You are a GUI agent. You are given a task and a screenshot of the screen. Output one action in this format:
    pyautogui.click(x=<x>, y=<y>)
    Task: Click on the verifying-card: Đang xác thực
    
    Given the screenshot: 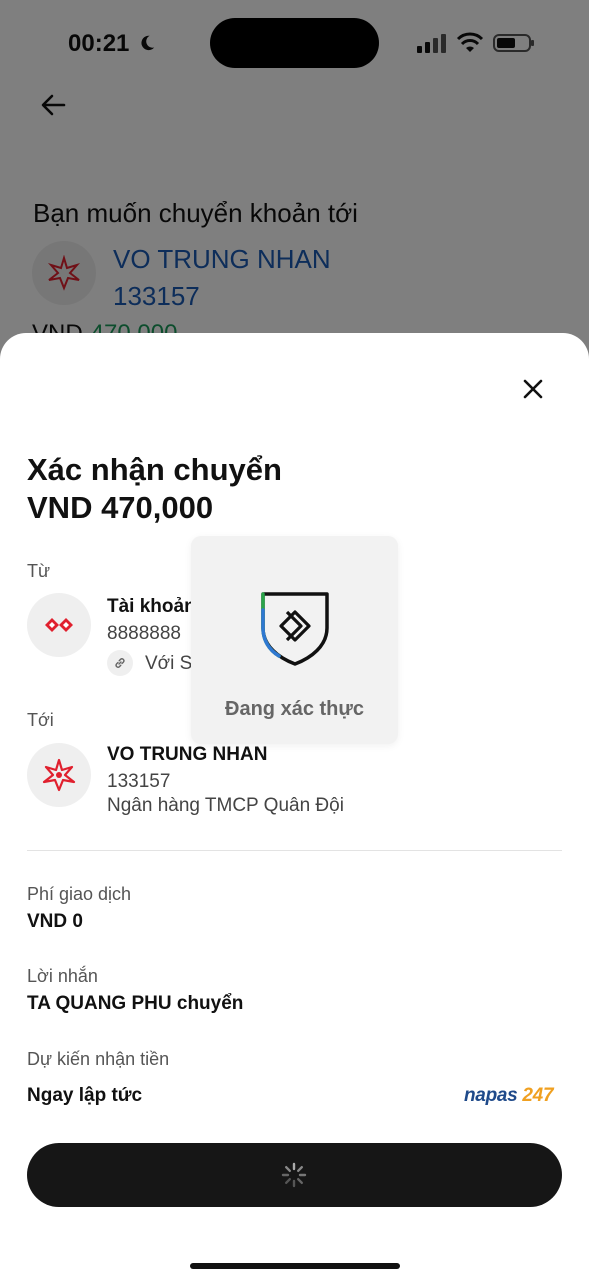 What is the action you would take?
    pyautogui.click(x=294, y=640)
    